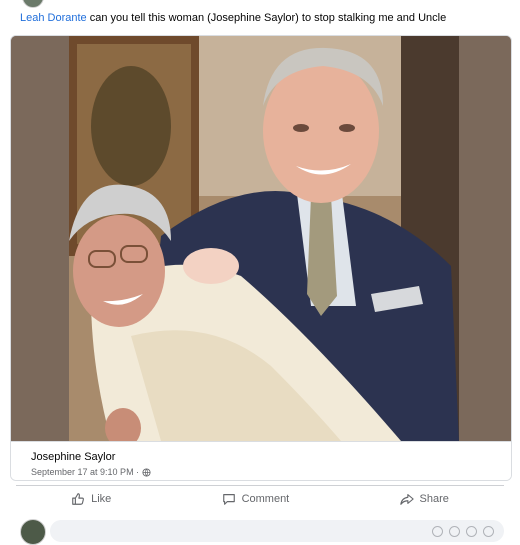 This screenshot has width=520, height=545. What do you see at coordinates (463, 531) in the screenshot?
I see `comment-tools` at bounding box center [463, 531].